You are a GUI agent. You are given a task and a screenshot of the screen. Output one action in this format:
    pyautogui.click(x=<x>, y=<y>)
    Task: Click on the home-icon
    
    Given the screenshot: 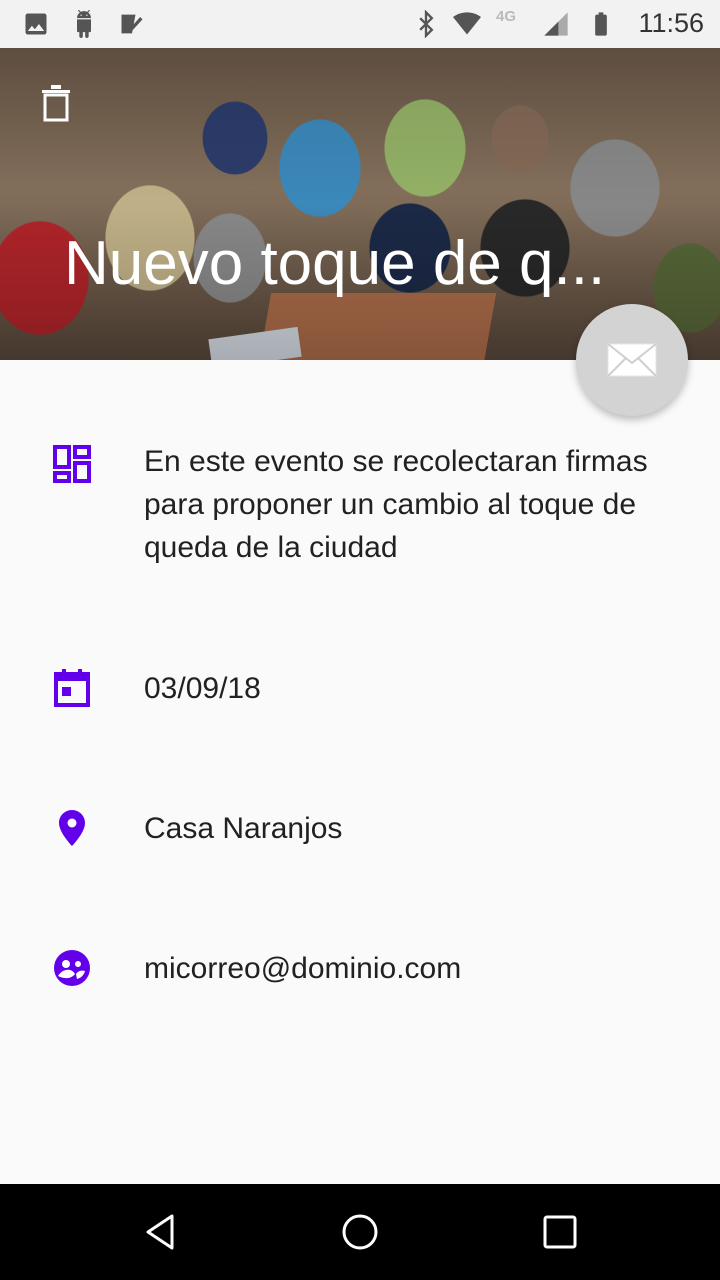 What is the action you would take?
    pyautogui.click(x=360, y=1232)
    